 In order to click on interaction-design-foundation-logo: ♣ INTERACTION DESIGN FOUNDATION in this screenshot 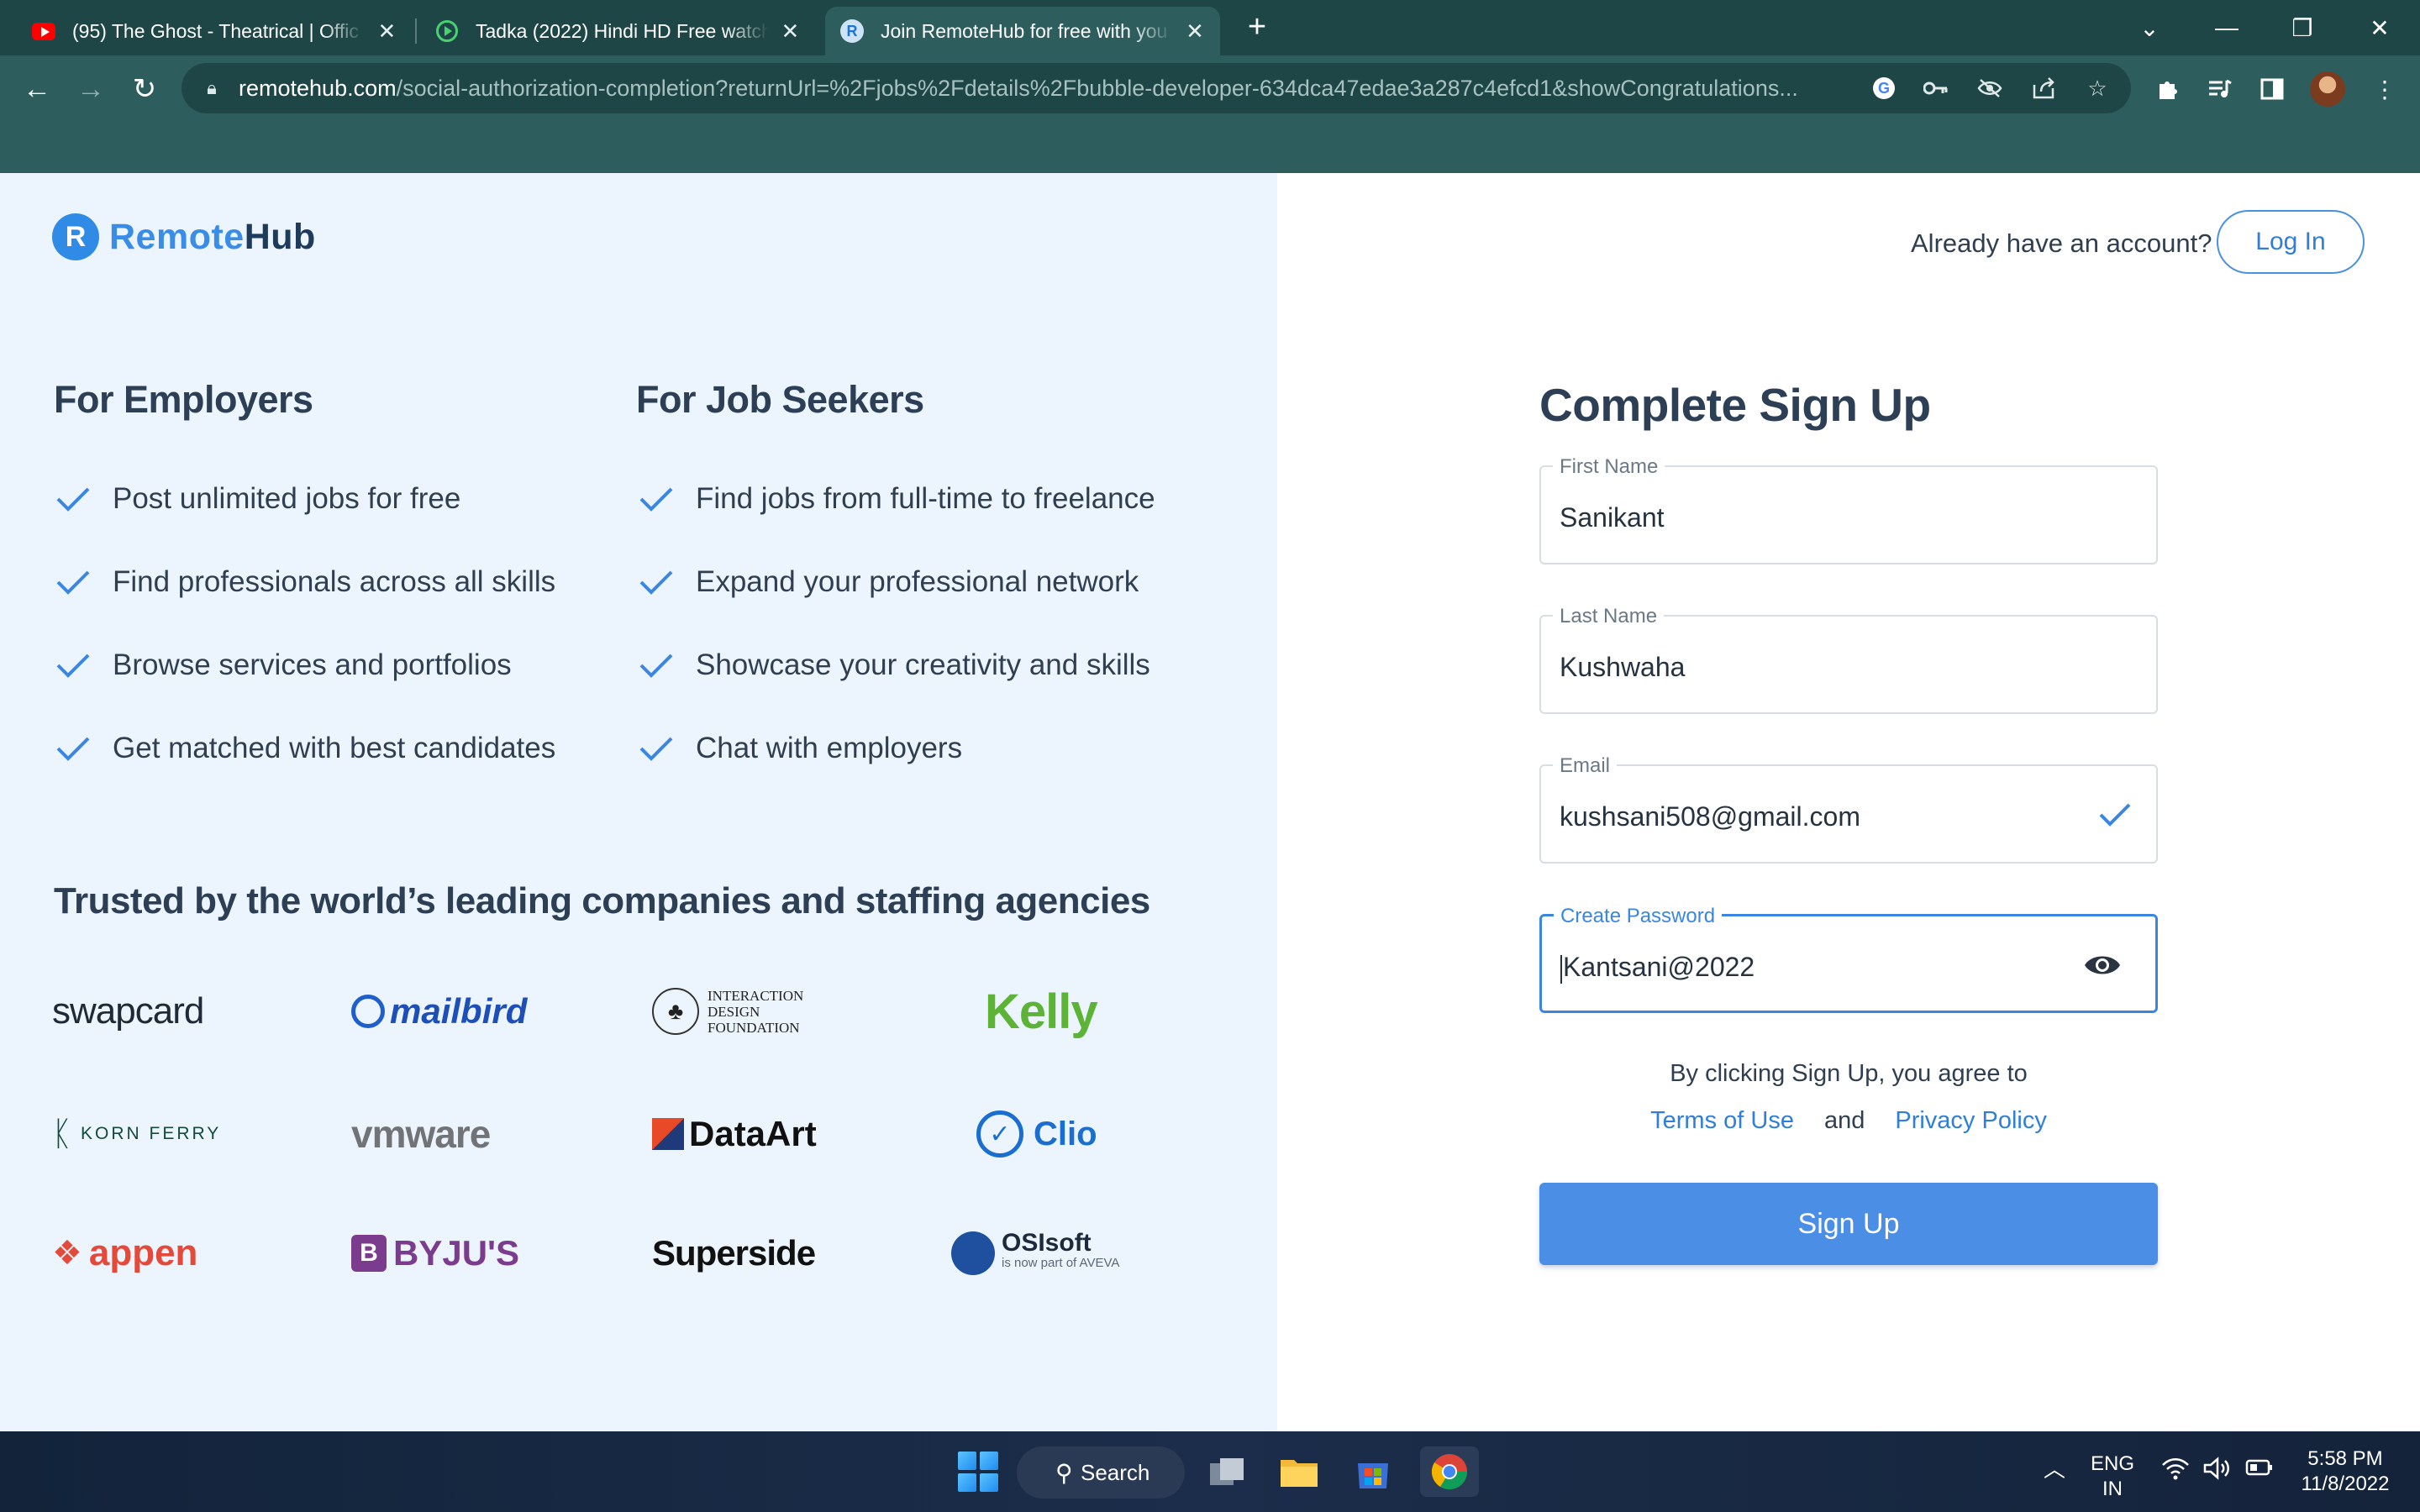, I will do `click(765, 1011)`.